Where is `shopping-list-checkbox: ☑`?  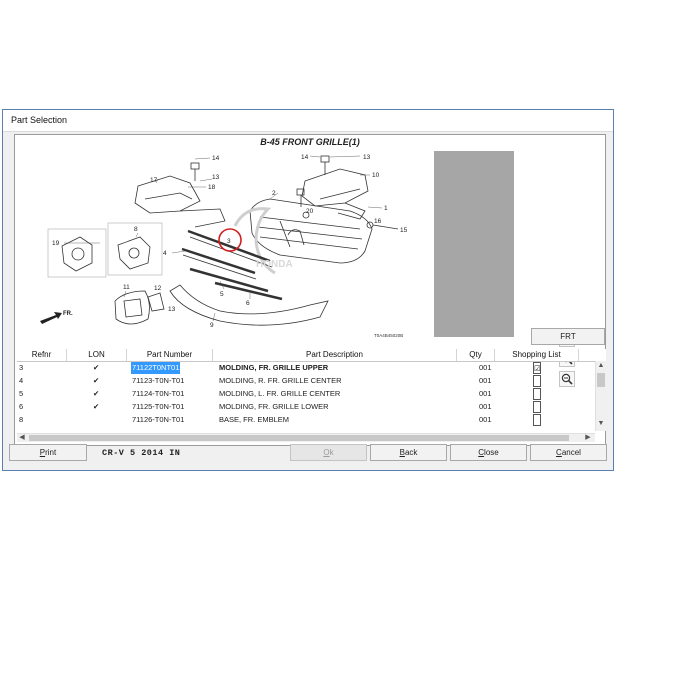
shopping-list-checkbox: ☑ is located at coordinates (537, 368).